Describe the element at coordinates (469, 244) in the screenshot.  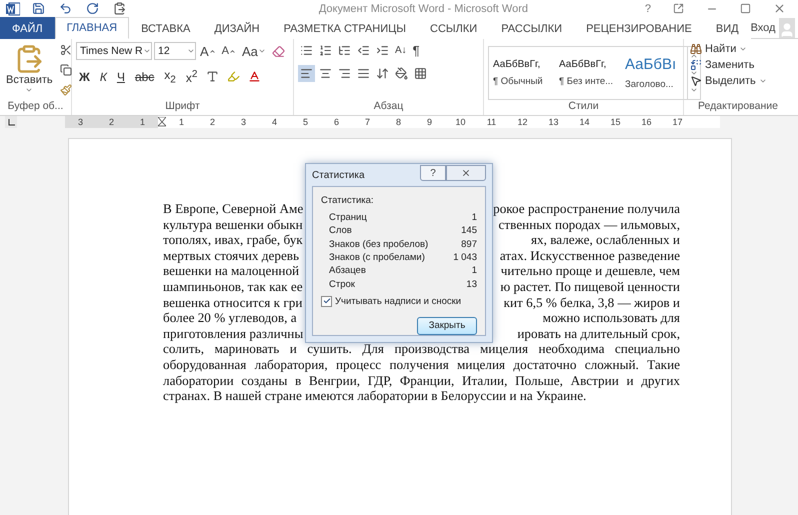
I see `stat-value: 897` at that location.